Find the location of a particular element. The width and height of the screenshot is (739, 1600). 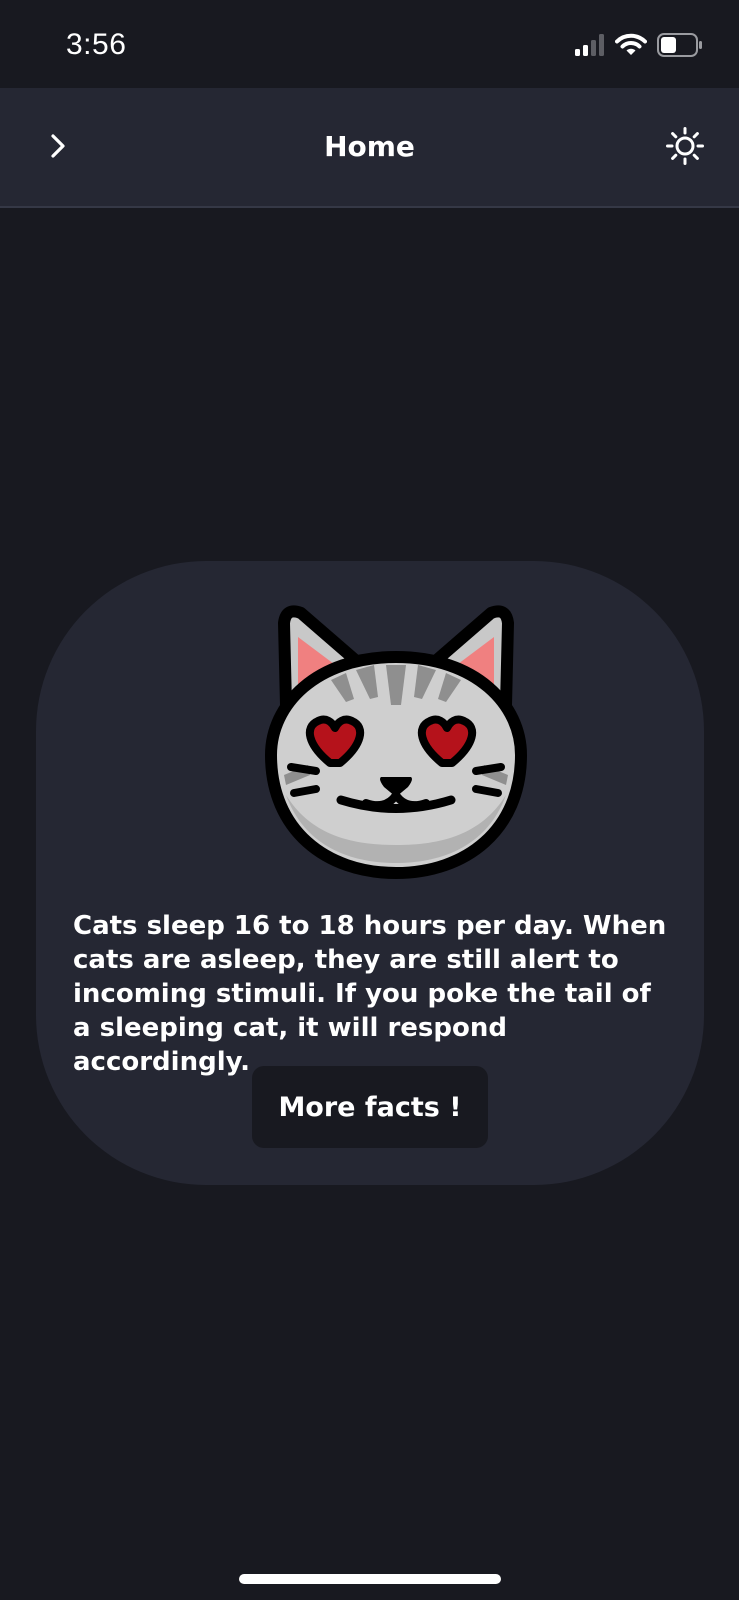

navigation-bar: Home is located at coordinates (369, 148).